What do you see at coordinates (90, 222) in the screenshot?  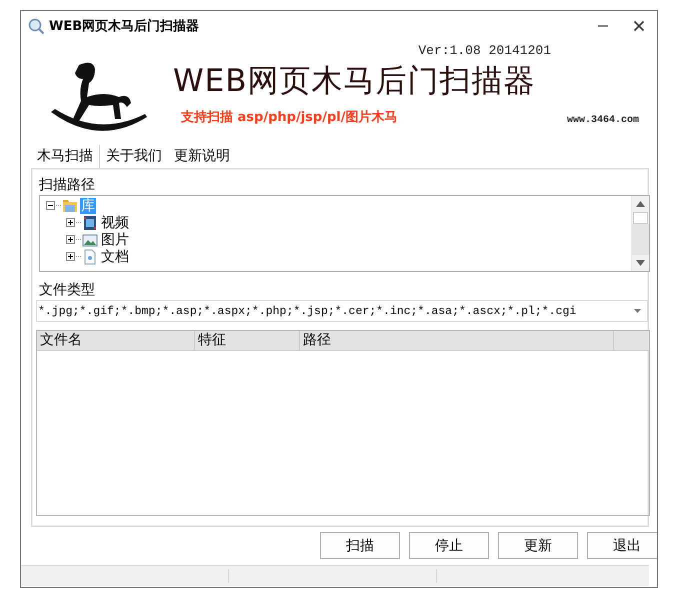 I see `film-icon` at bounding box center [90, 222].